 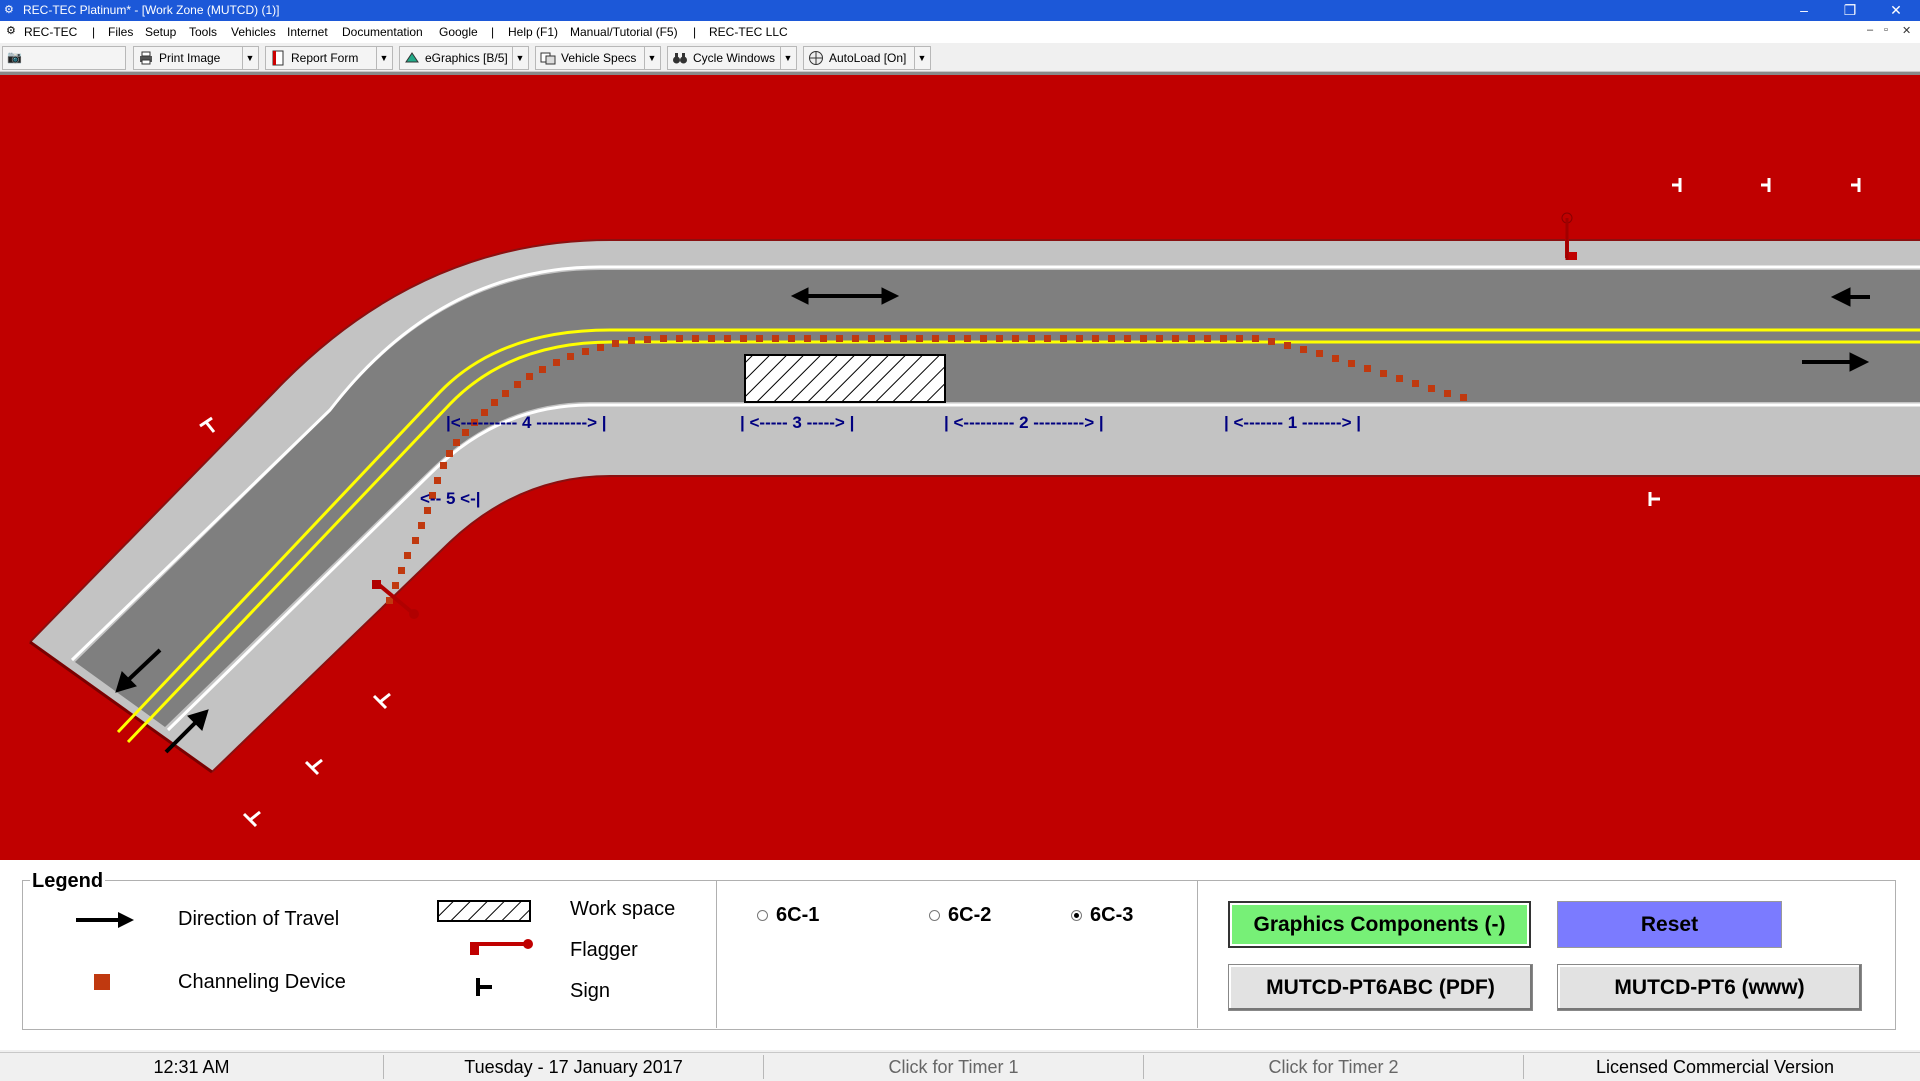 What do you see at coordinates (50, 32) in the screenshot?
I see `menu-rec-tec: REC-TEC` at bounding box center [50, 32].